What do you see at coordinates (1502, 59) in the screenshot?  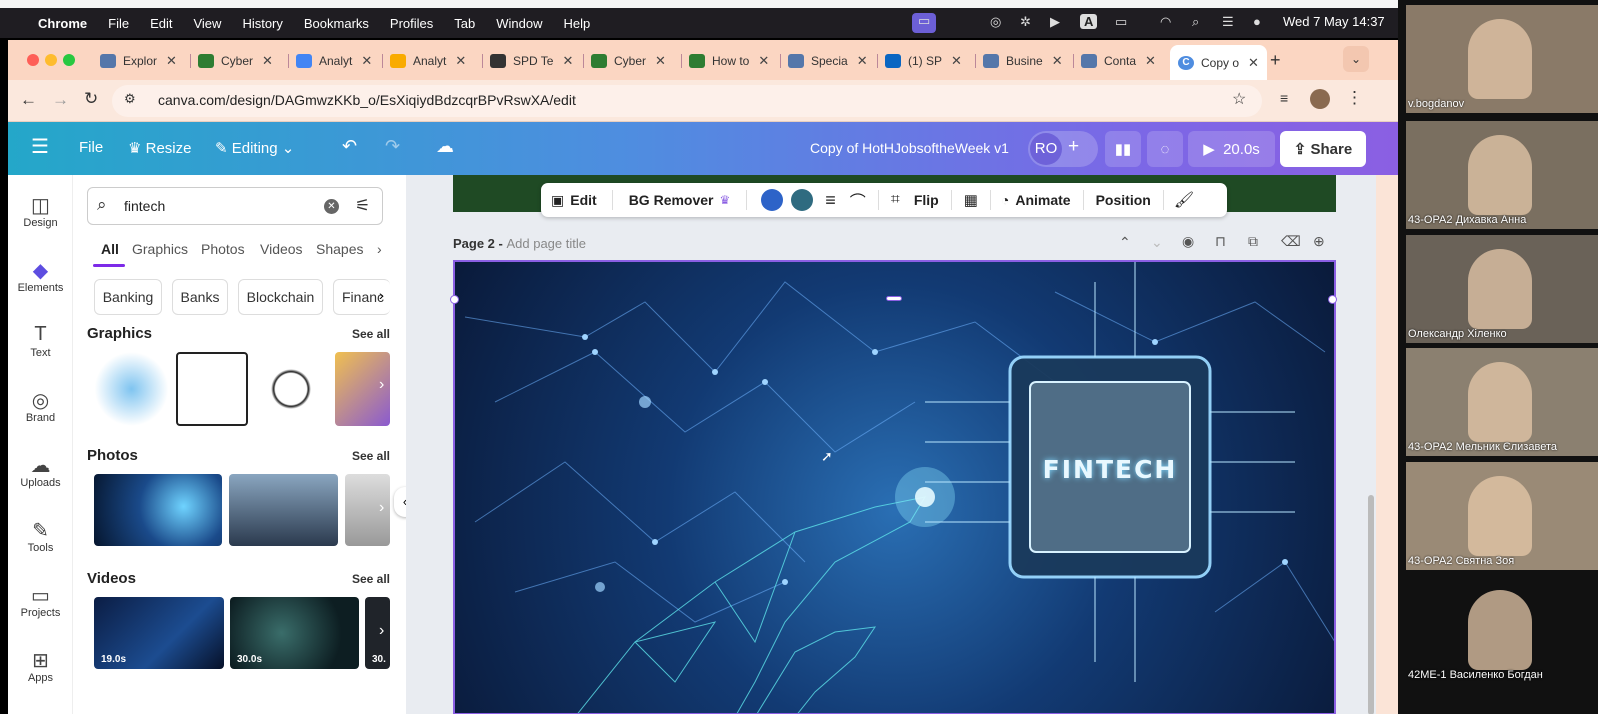 I see `participant-tile: v.bogdanov` at bounding box center [1502, 59].